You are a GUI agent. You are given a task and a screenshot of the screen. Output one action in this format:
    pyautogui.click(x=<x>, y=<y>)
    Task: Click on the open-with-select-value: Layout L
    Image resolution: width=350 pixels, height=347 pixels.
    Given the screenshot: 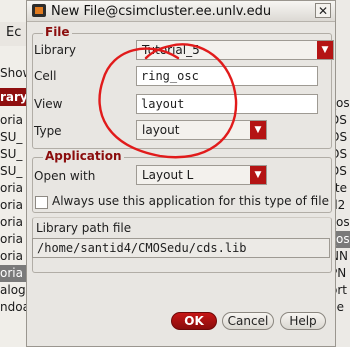 What is the action you would take?
    pyautogui.click(x=168, y=175)
    